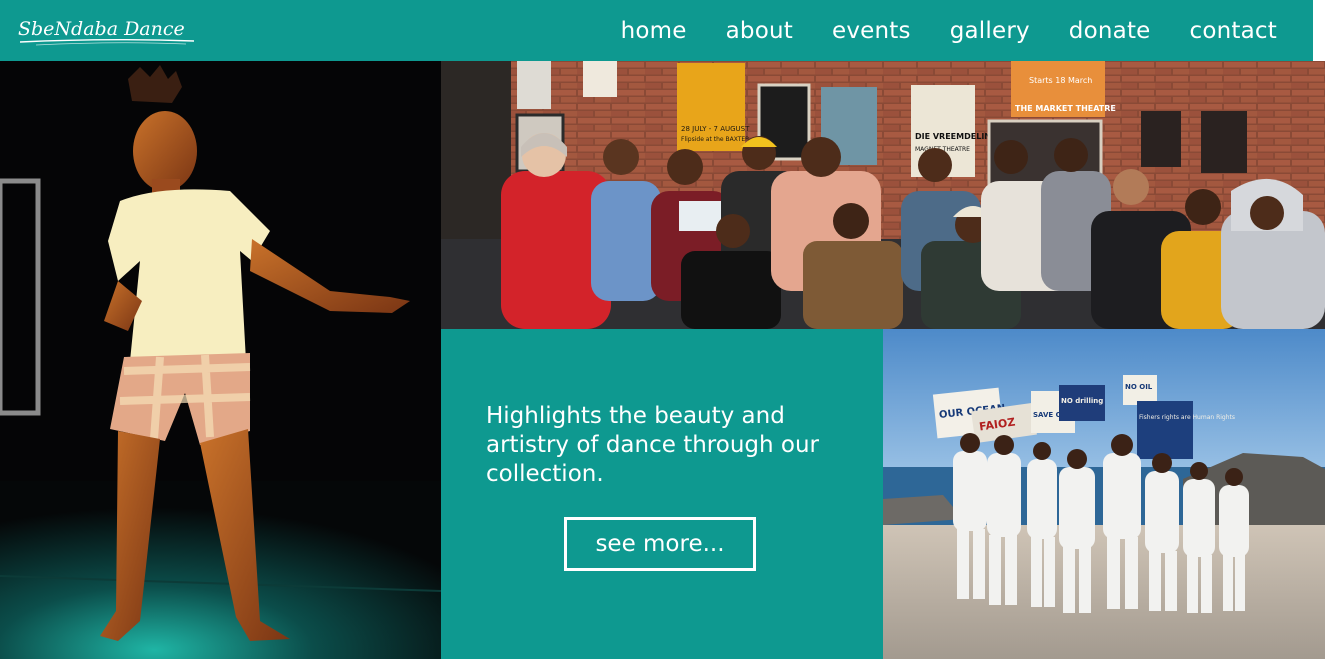 This screenshot has height=659, width=1325. I want to click on svg-text: Starts 18 March, so click(1060, 80).